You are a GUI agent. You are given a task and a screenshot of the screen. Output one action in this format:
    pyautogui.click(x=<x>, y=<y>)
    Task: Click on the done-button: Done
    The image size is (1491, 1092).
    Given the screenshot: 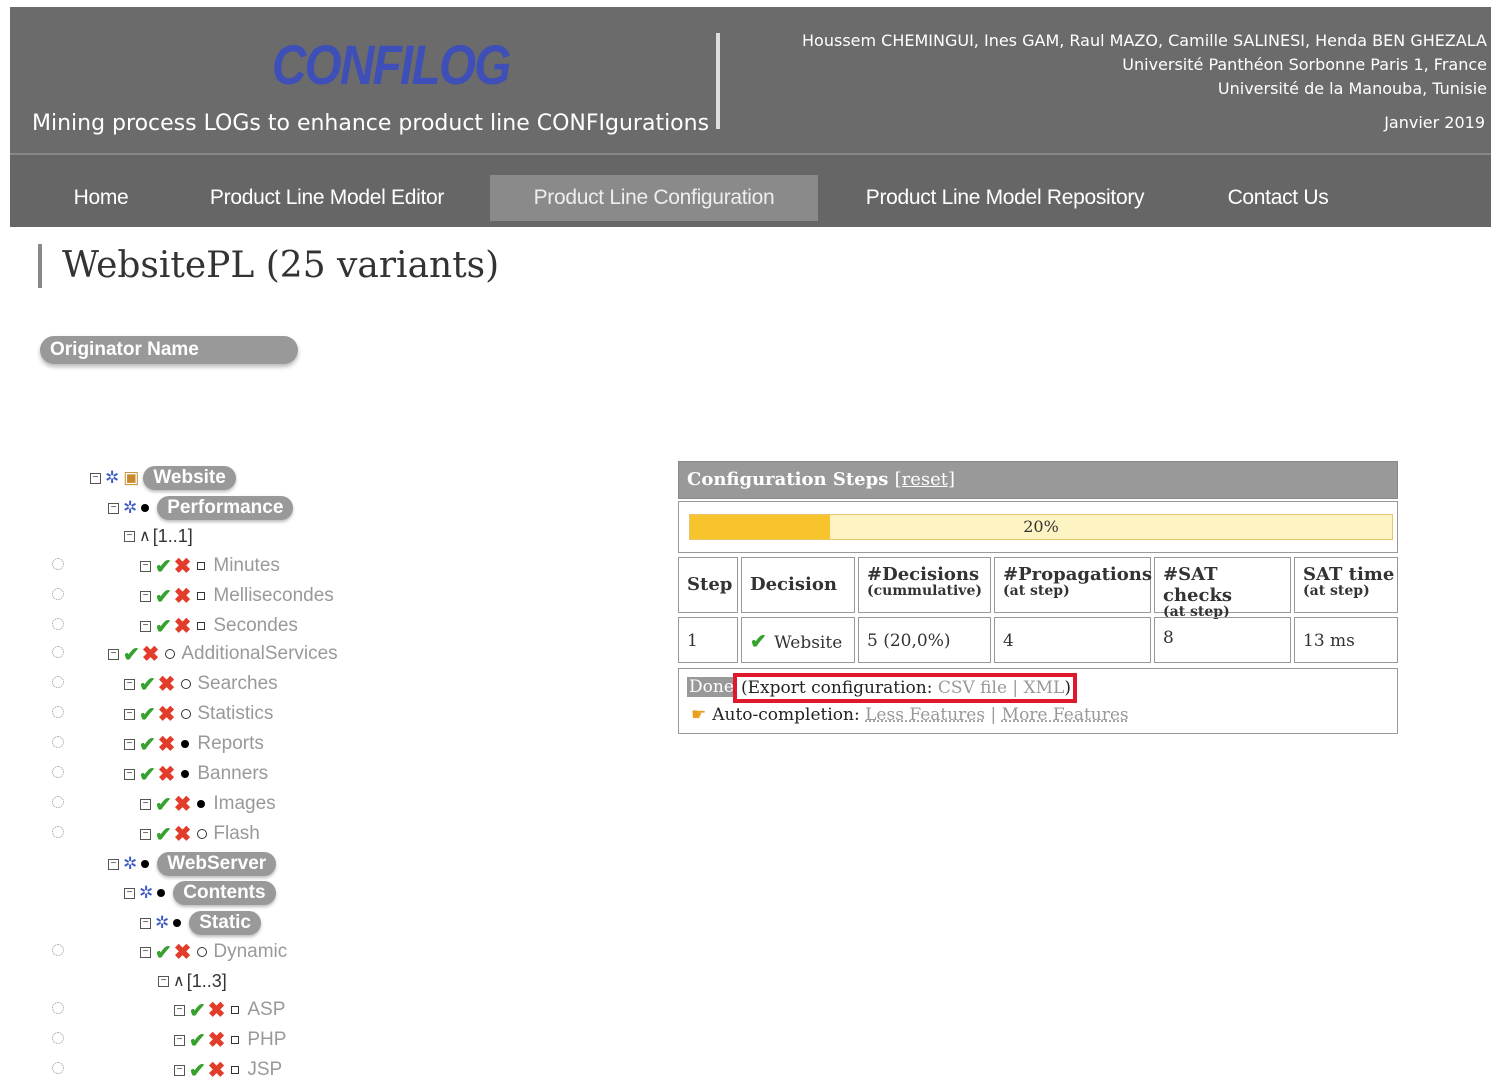 What is the action you would take?
    pyautogui.click(x=711, y=687)
    